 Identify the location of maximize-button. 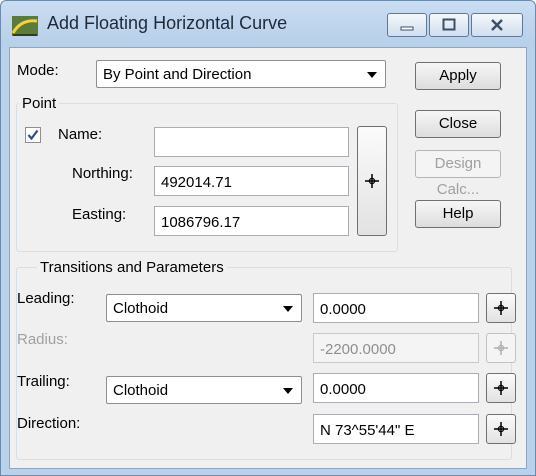
(449, 25).